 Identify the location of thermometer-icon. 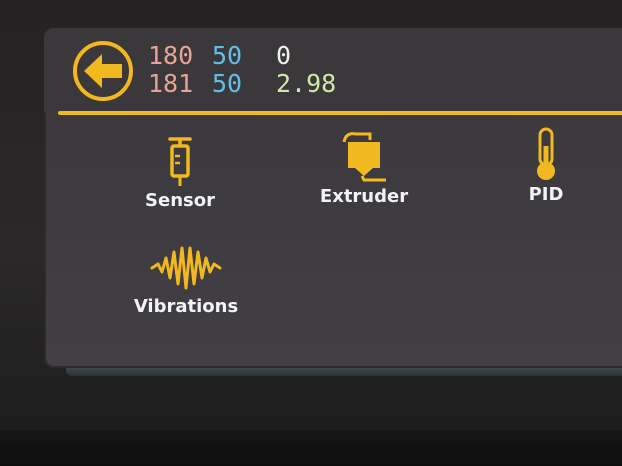
(546, 153).